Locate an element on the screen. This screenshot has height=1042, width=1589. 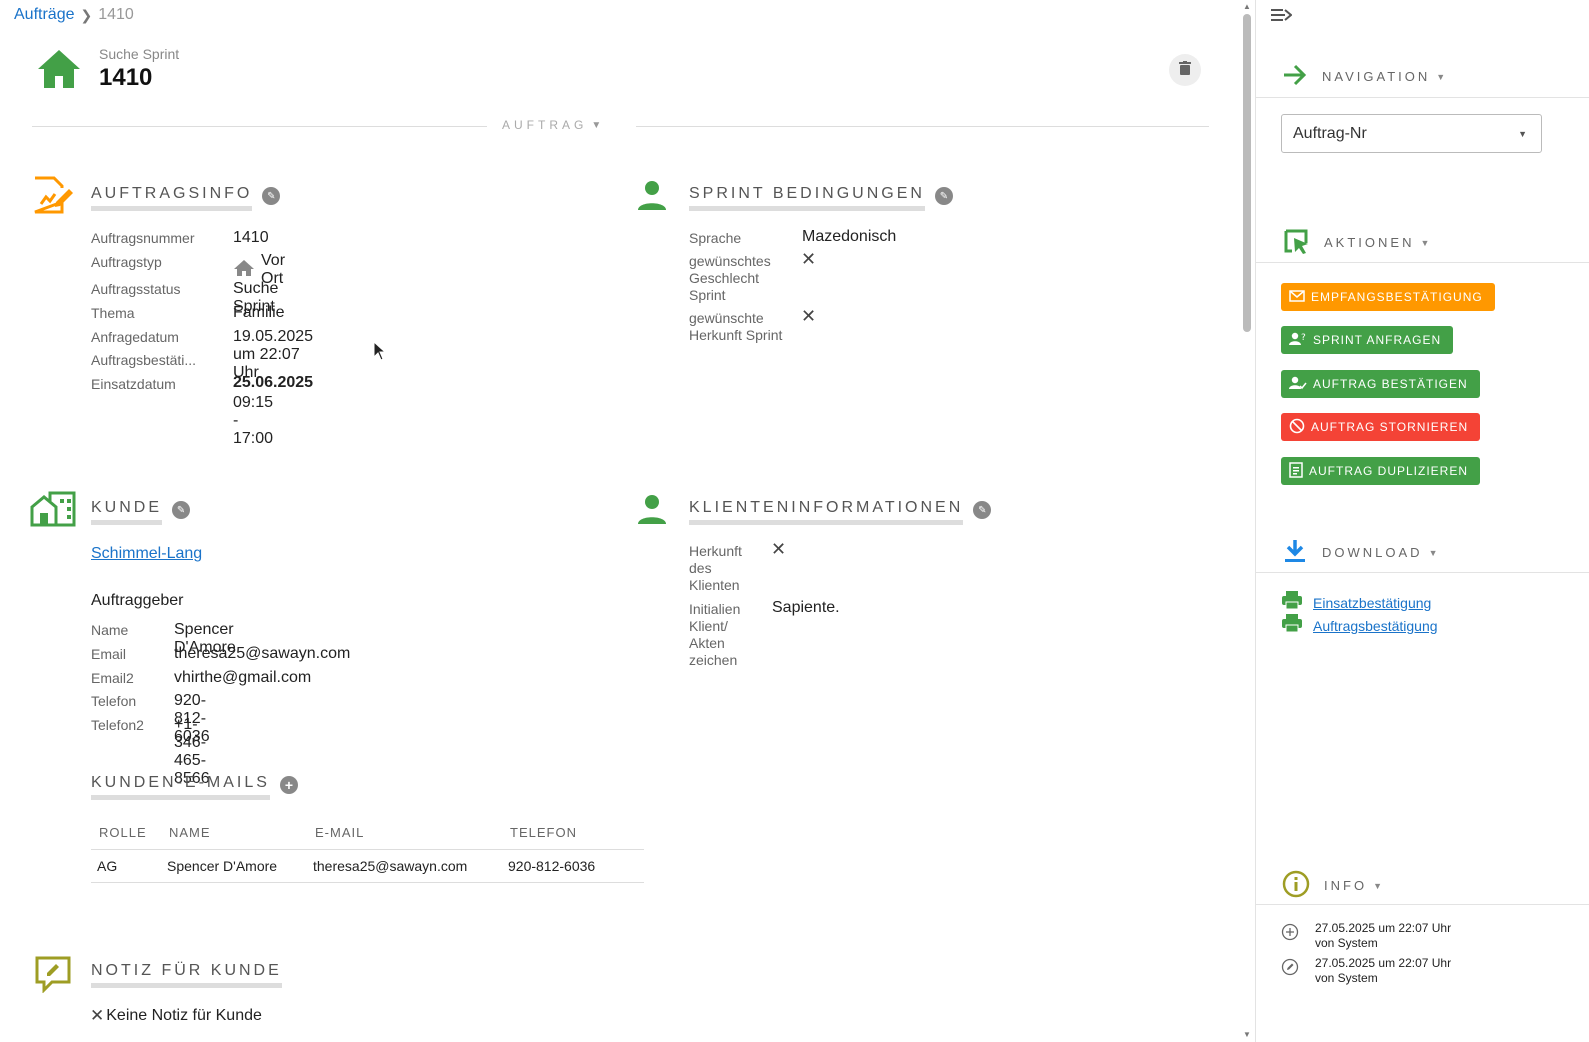
kv-label: Herkunft des Klienten is located at coordinates (715, 568).